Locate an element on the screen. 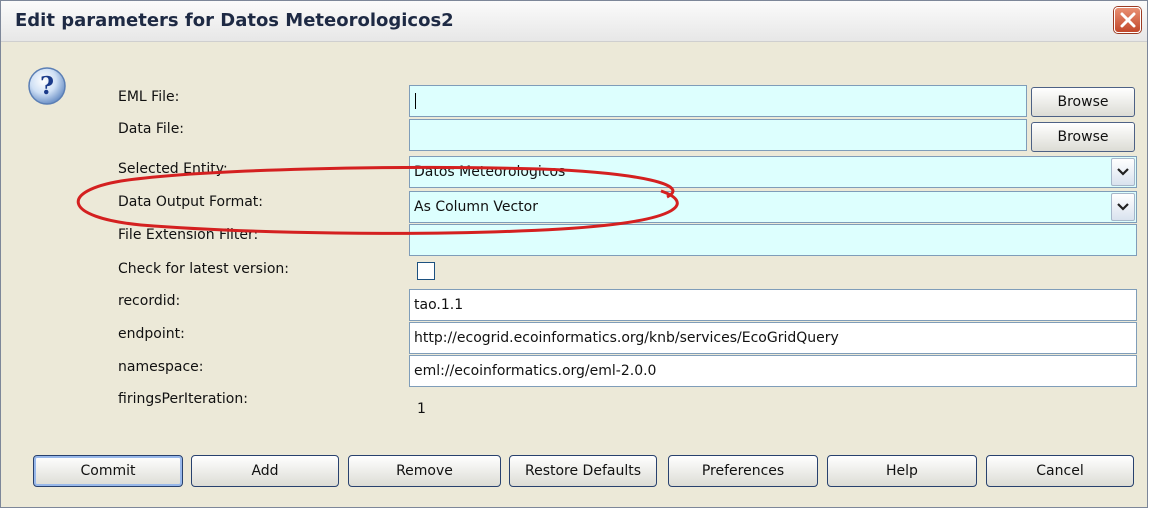 This screenshot has height=510, width=1150. commit-button: Commit is located at coordinates (108, 471).